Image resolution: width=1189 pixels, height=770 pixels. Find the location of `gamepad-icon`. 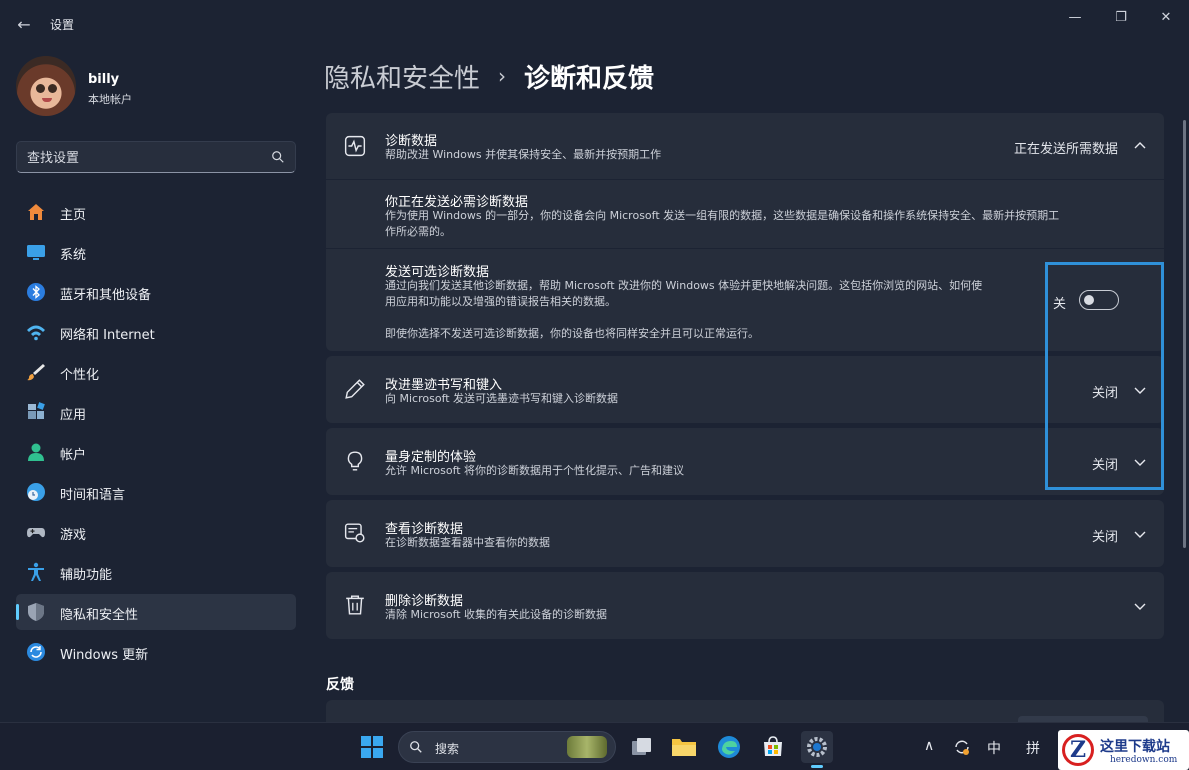

gamepad-icon is located at coordinates (36, 533).